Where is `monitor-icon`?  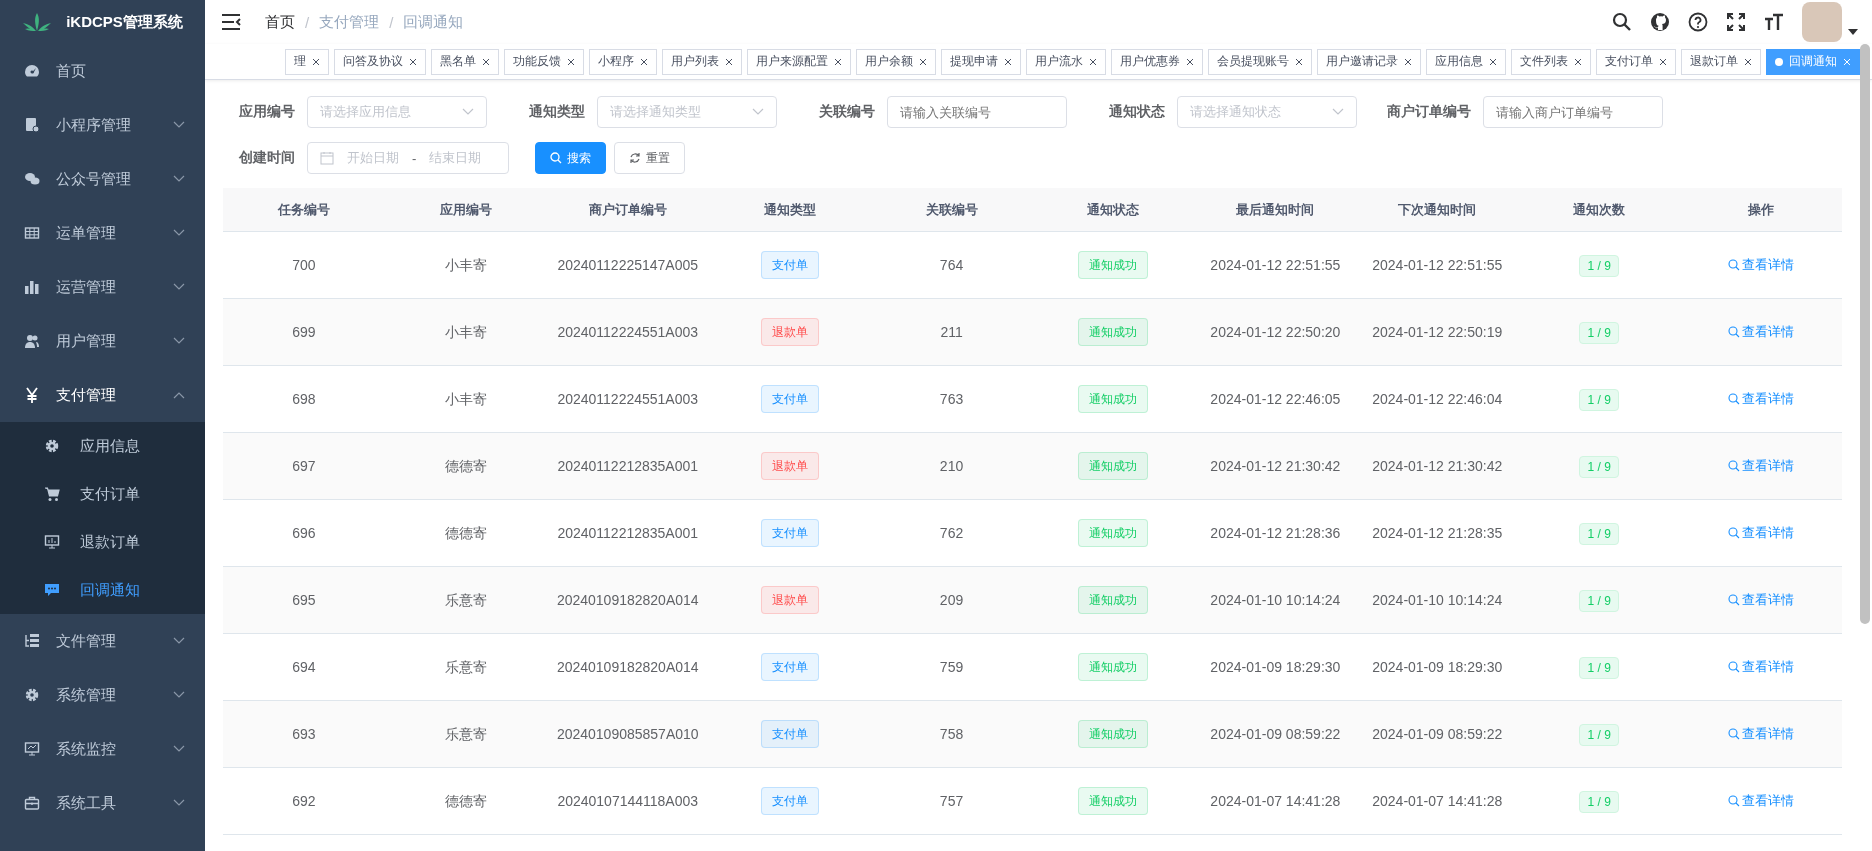
monitor-icon is located at coordinates (32, 749).